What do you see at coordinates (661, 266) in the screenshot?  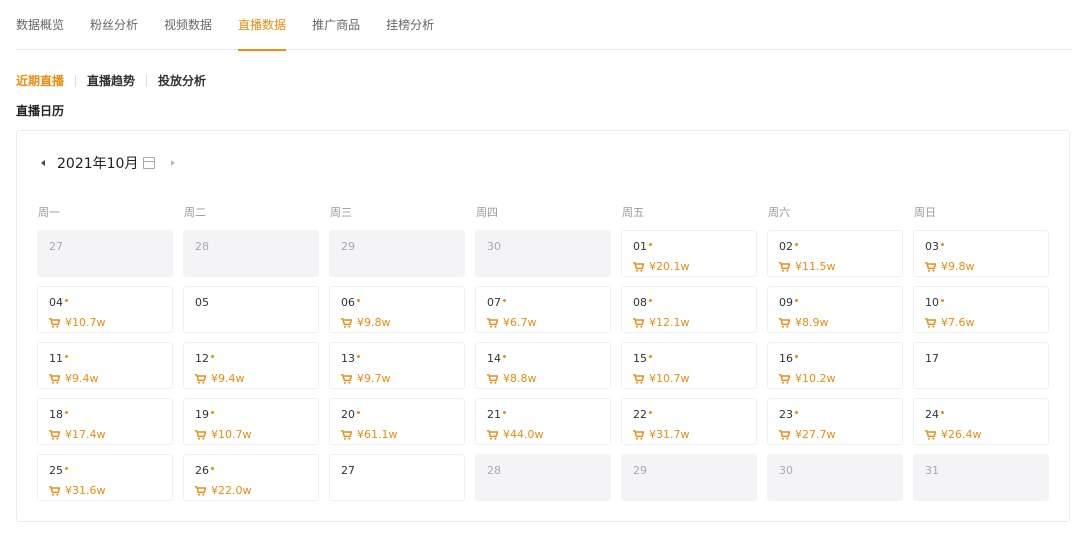 I see `sales-amount: ¥20.1w` at bounding box center [661, 266].